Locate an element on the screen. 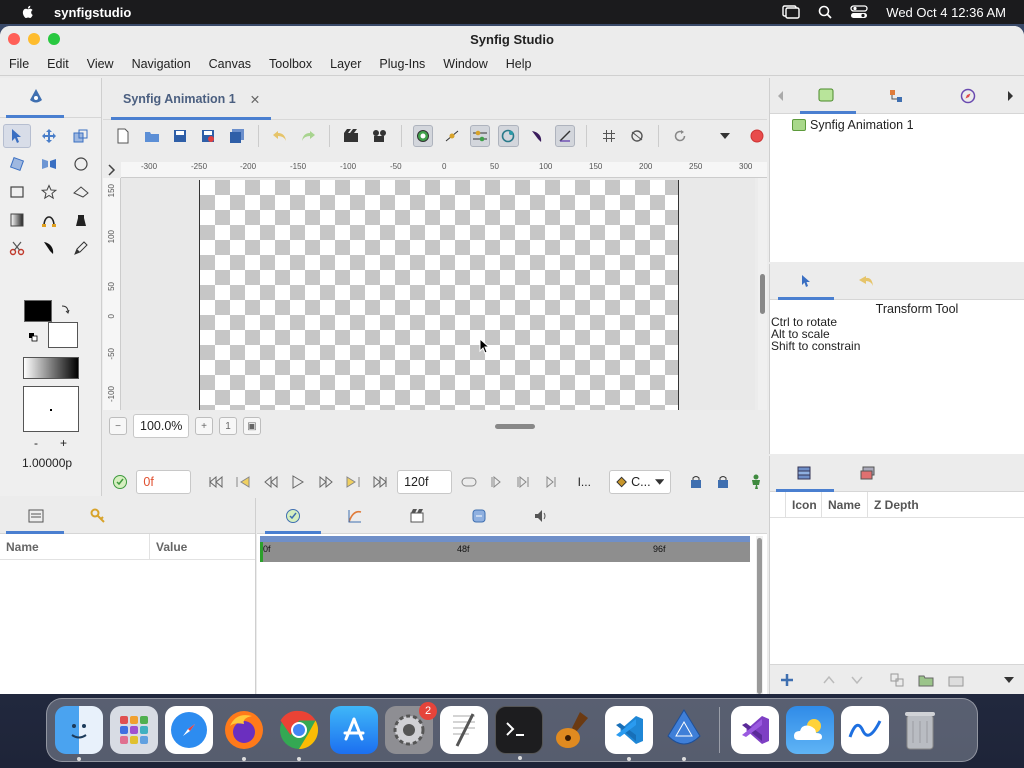 Image resolution: width=1024 pixels, height=768 pixels. toolbox-tab-icon is located at coordinates (36, 97).